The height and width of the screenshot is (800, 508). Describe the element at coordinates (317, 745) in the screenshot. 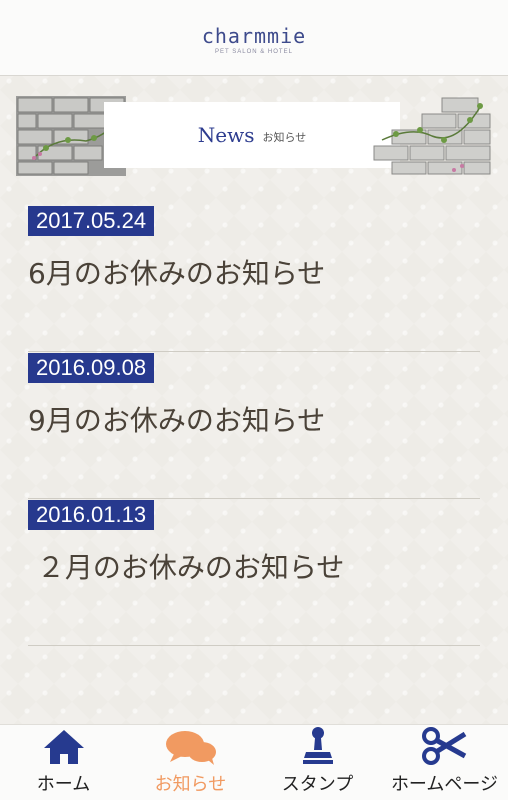

I see `stamp-icon` at that location.